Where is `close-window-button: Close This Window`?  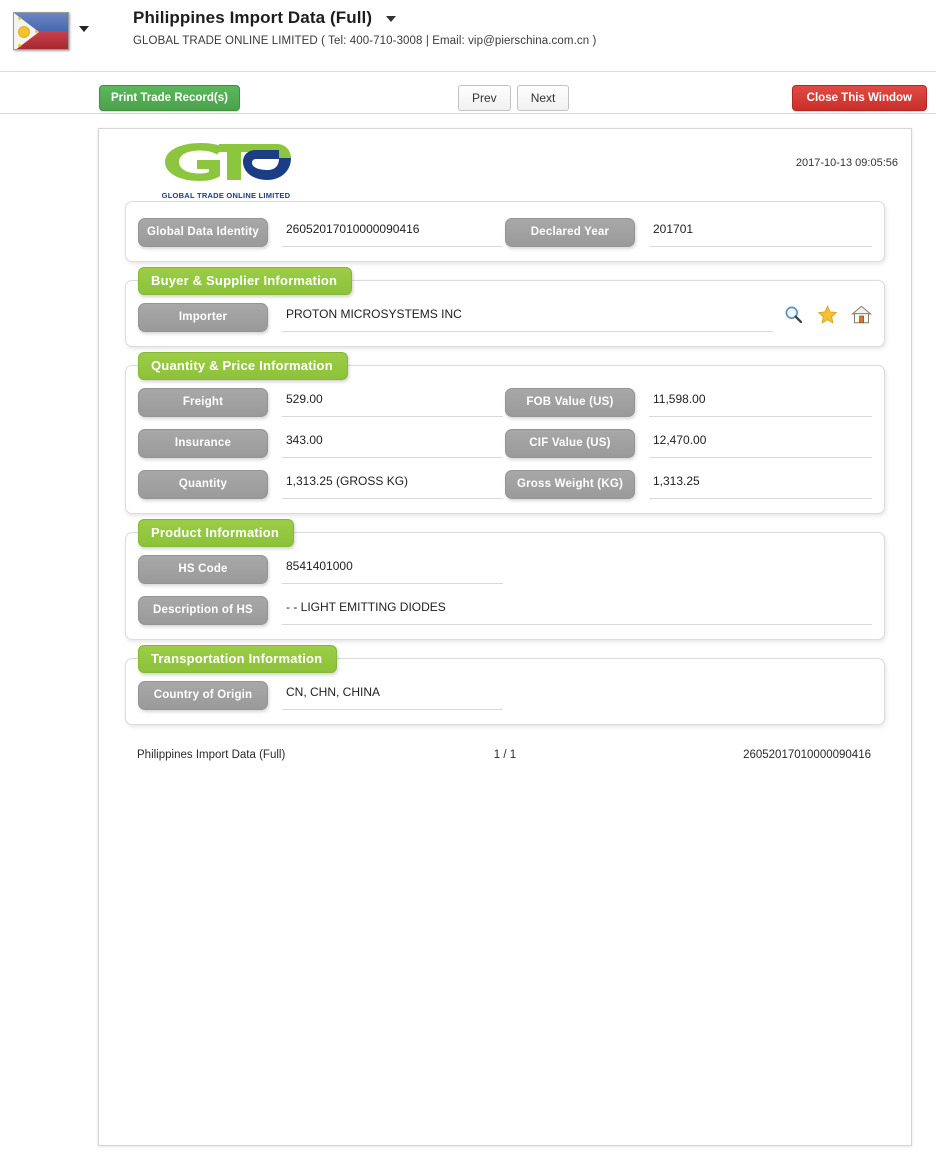 close-window-button: Close This Window is located at coordinates (859, 98).